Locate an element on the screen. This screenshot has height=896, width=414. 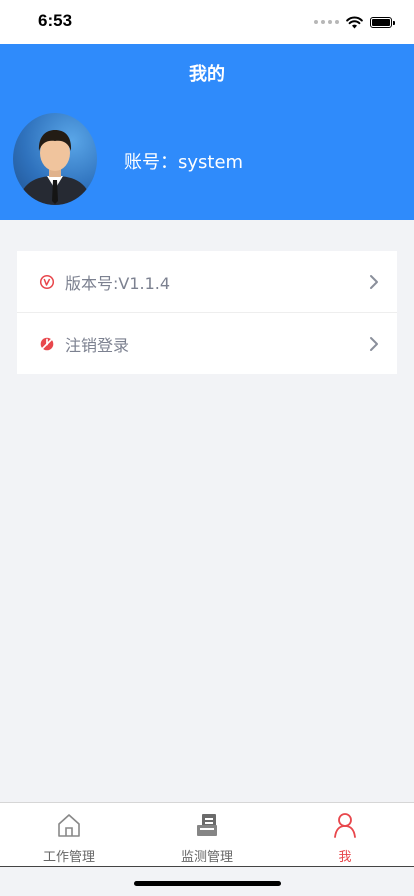
tab-bar: 工作管理 监测管理 我 is located at coordinates (207, 834).